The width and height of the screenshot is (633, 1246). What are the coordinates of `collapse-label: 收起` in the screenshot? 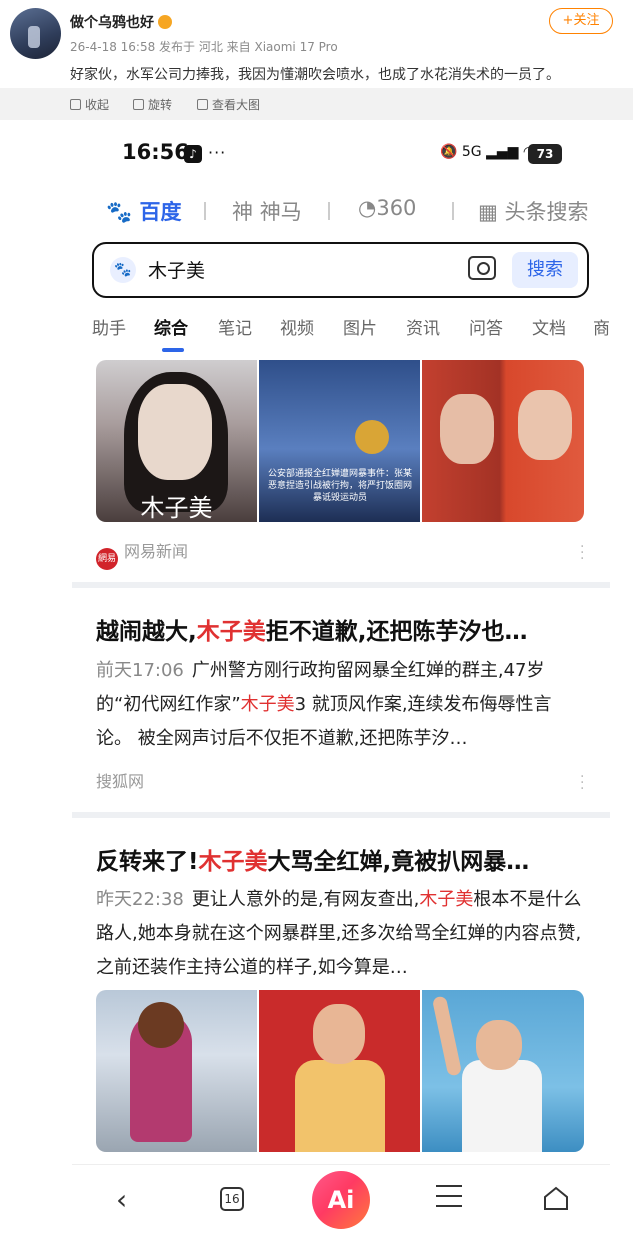 It's located at (97, 105).